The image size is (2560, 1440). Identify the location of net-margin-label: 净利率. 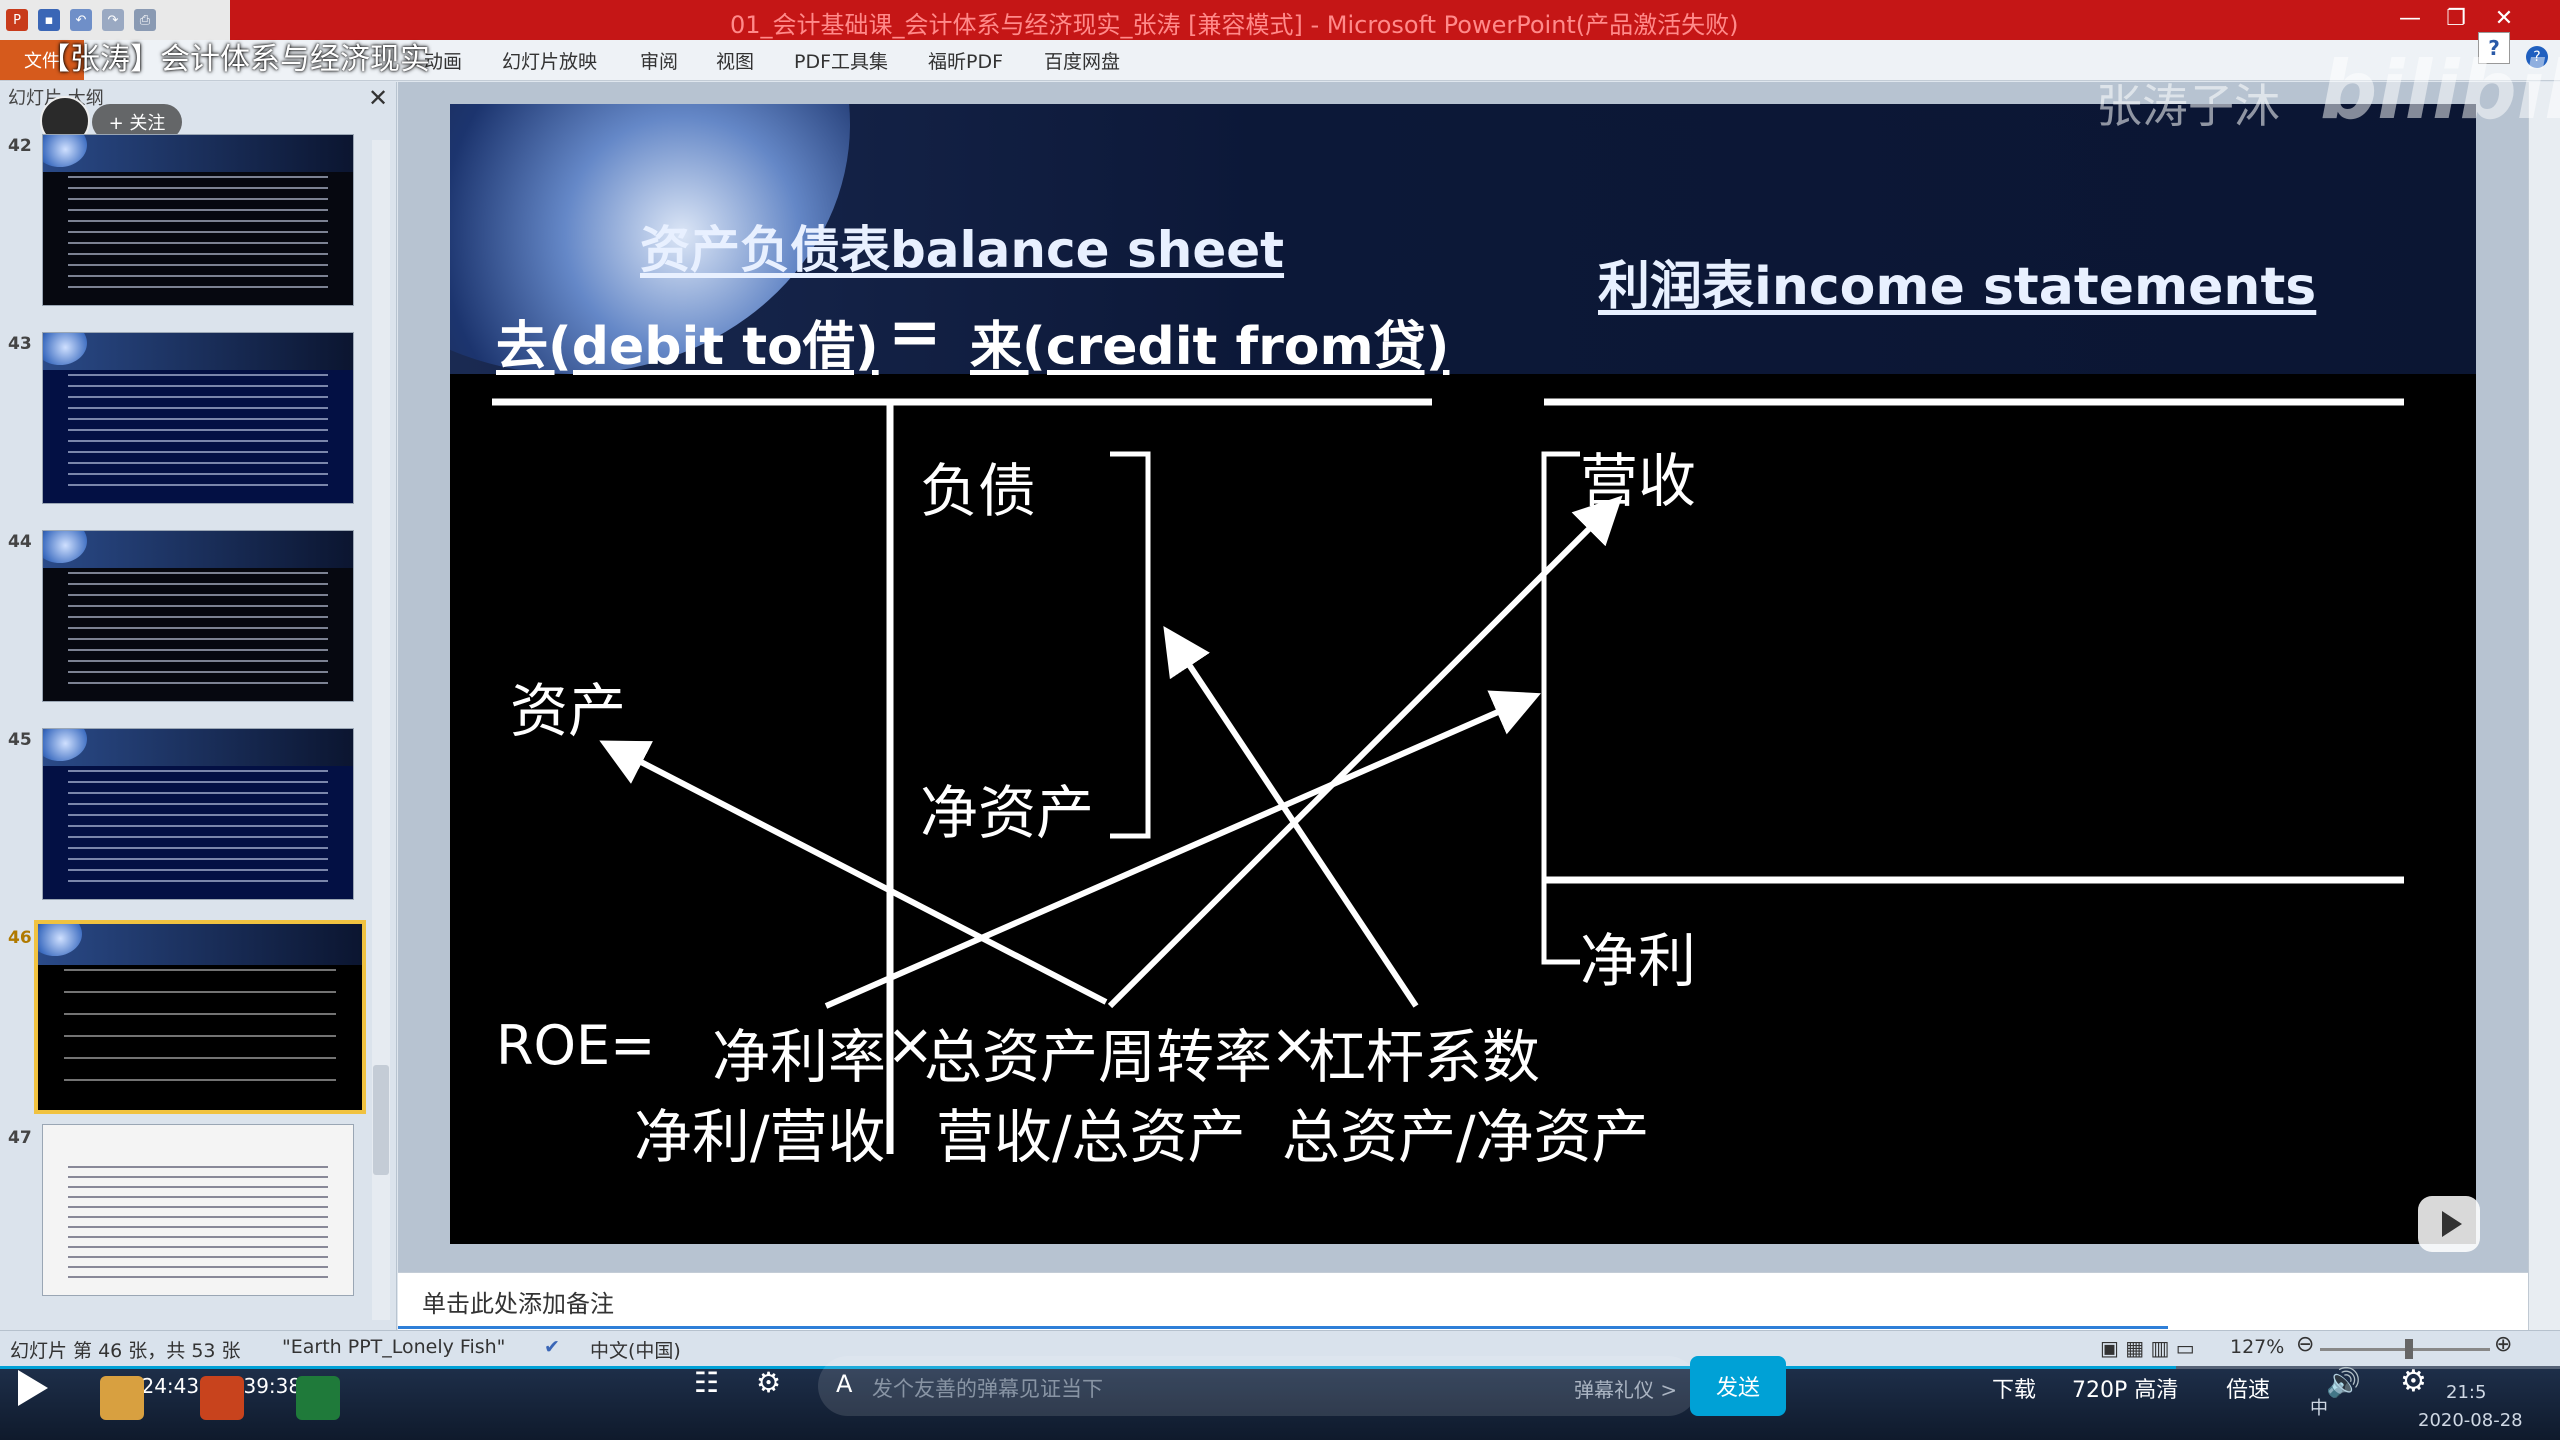
(799, 1057).